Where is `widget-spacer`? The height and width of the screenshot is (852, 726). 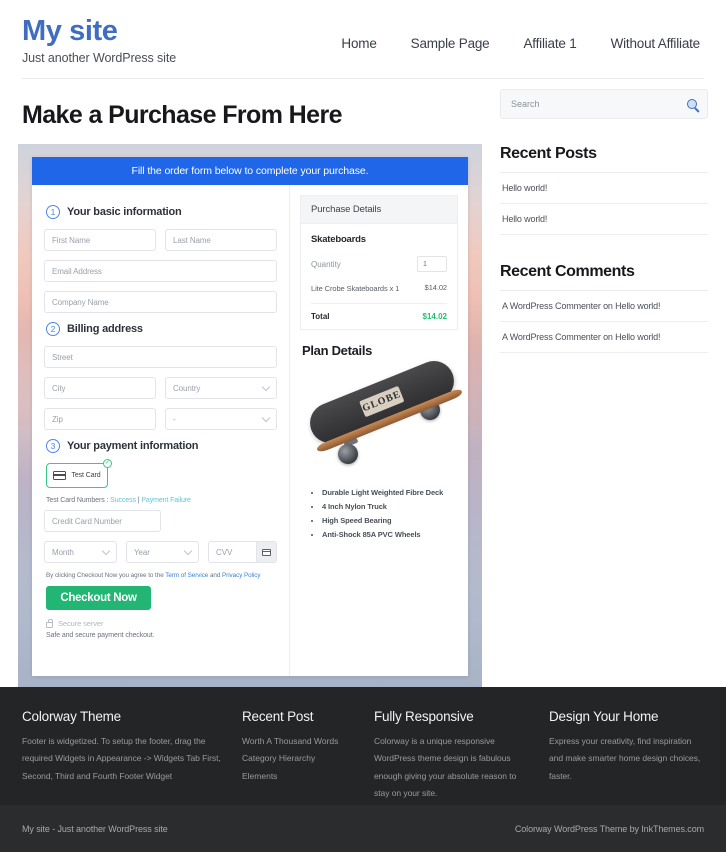
widget-spacer is located at coordinates (604, 249).